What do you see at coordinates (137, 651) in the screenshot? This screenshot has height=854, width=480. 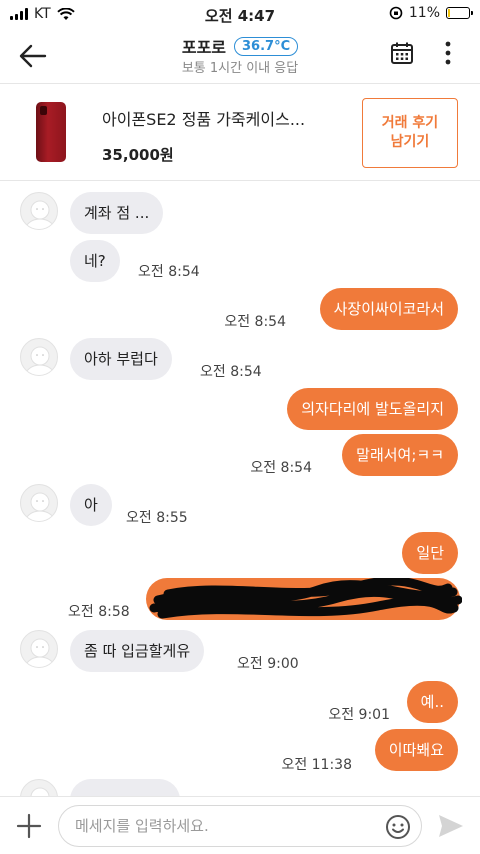 I see `incoming-message: 좀 따 입금할게유` at bounding box center [137, 651].